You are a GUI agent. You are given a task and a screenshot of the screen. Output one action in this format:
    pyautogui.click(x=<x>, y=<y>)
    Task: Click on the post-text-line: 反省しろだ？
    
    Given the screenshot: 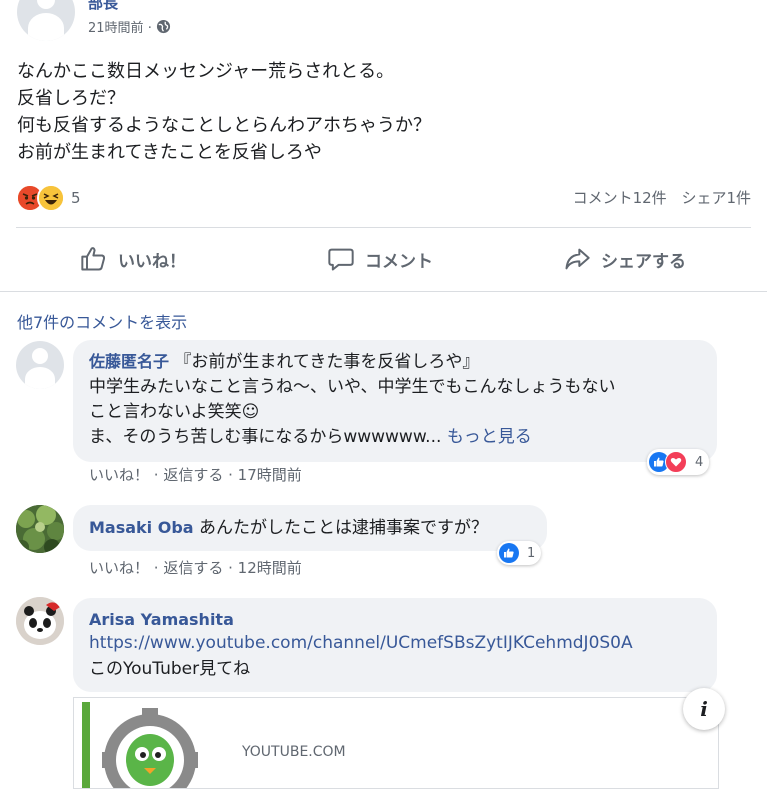 What is the action you would take?
    pyautogui.click(x=71, y=98)
    